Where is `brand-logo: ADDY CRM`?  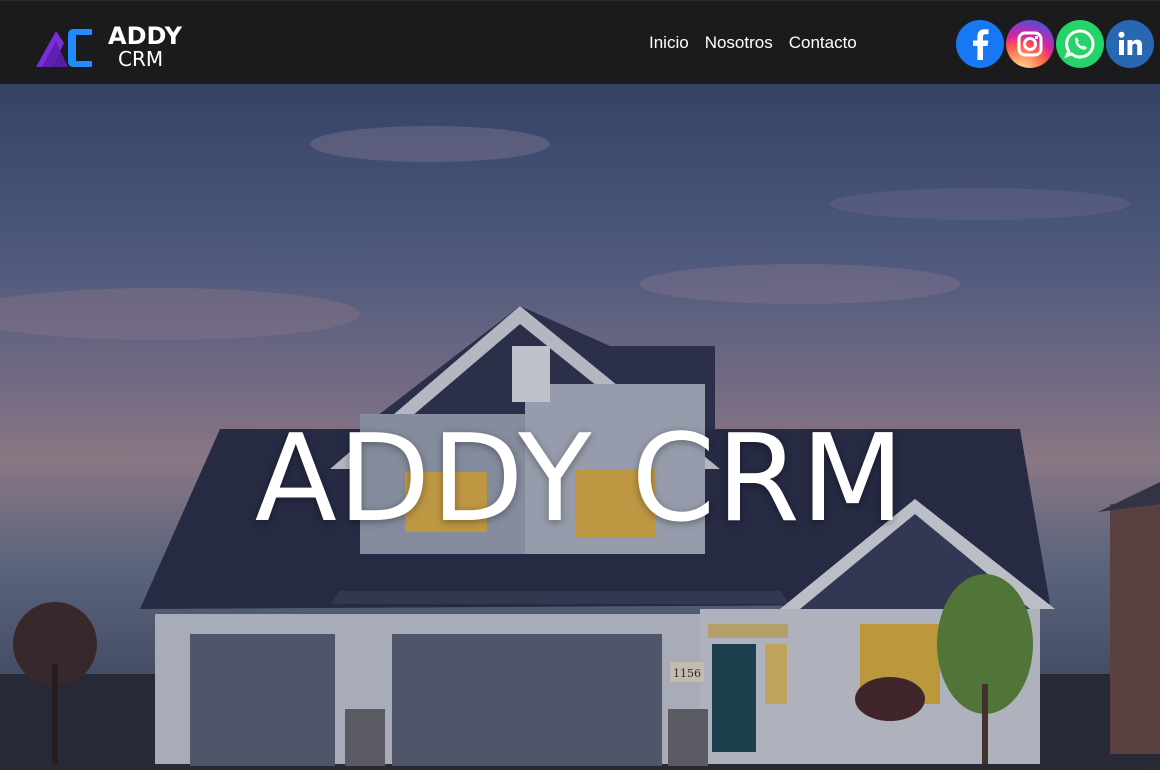
brand-logo: ADDY CRM is located at coordinates (108, 46).